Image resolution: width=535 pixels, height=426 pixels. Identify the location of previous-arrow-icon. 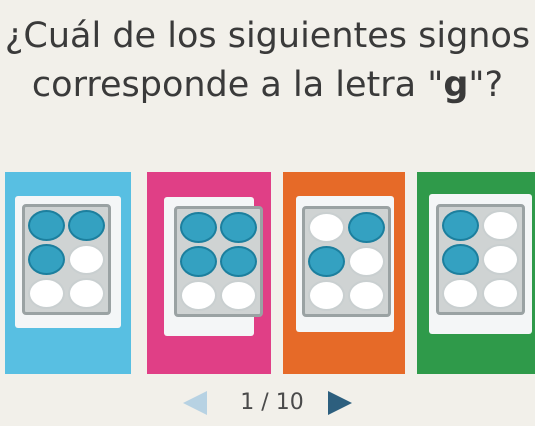
(195, 403).